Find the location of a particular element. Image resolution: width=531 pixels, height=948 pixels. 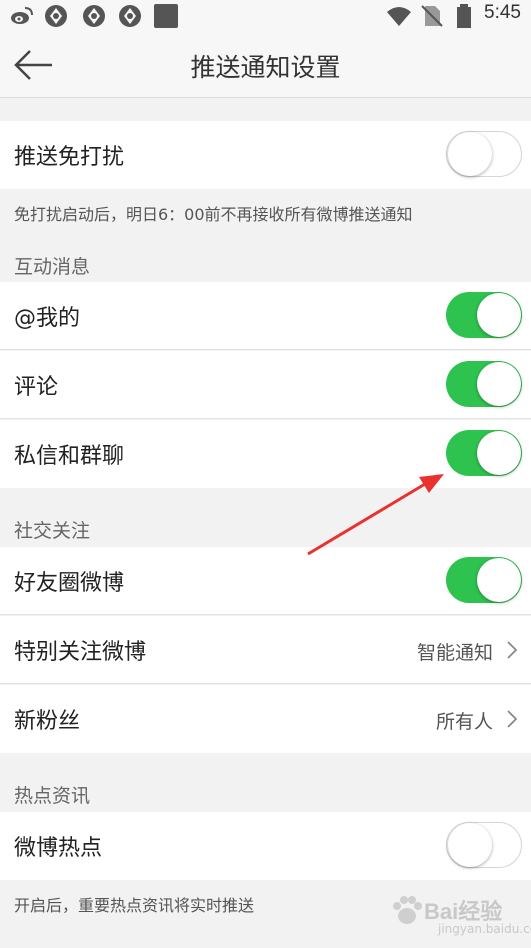

mention-label: @我的 is located at coordinates (47, 318).